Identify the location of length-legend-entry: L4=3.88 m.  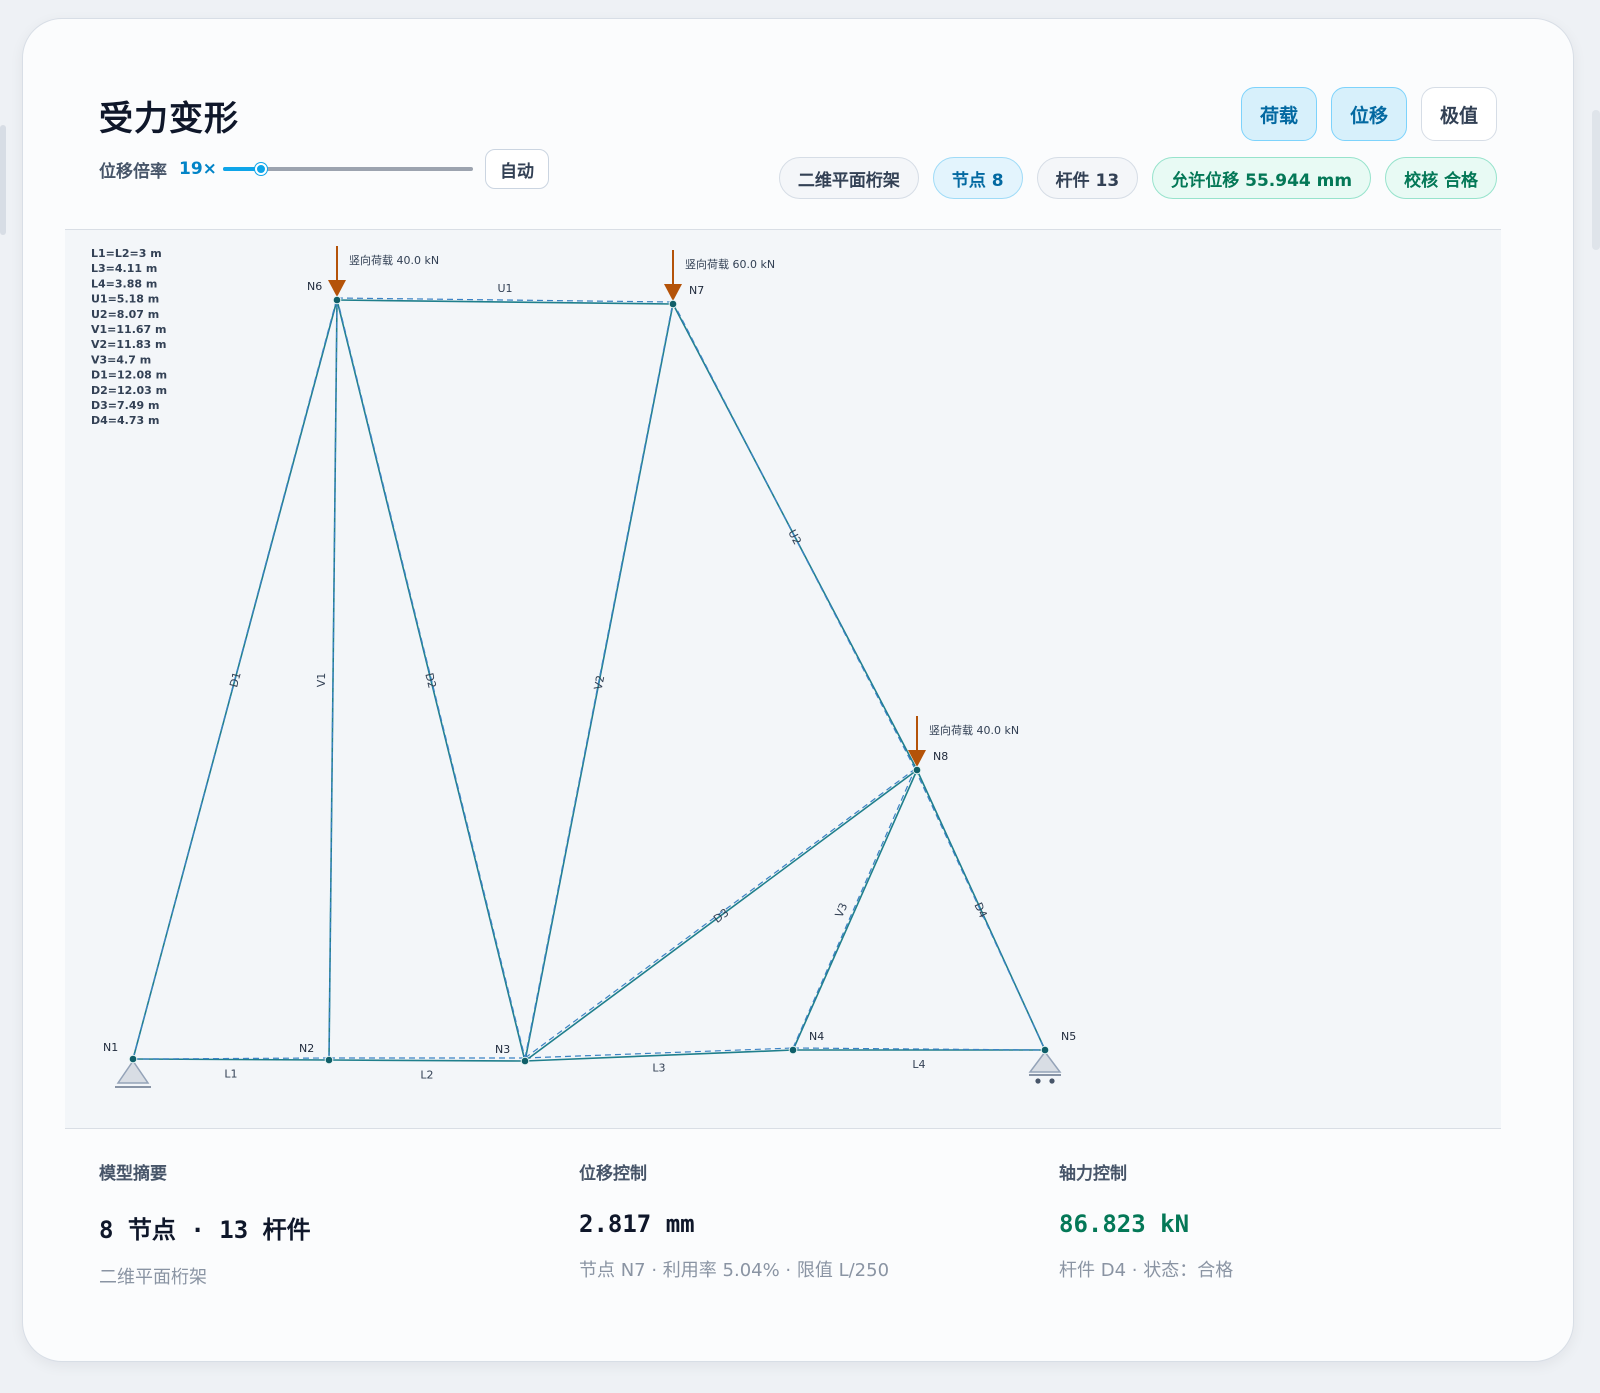
(124, 283).